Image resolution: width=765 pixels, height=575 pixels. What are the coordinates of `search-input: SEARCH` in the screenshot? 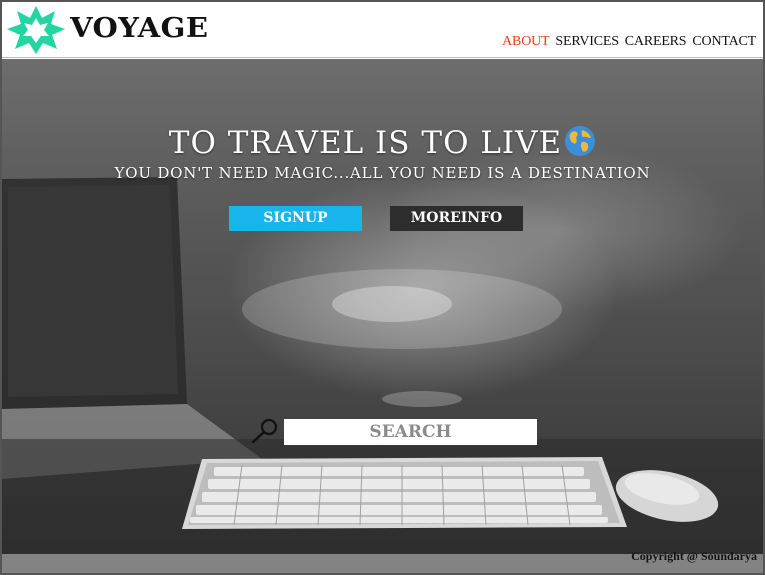 It's located at (410, 432).